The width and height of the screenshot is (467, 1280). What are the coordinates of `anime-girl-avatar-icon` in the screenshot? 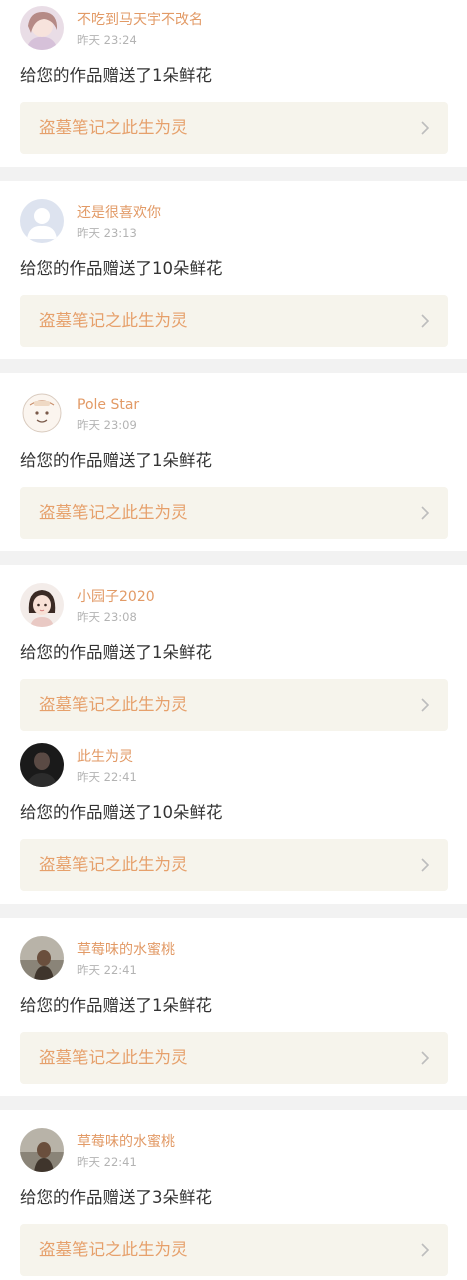 It's located at (42, 28).